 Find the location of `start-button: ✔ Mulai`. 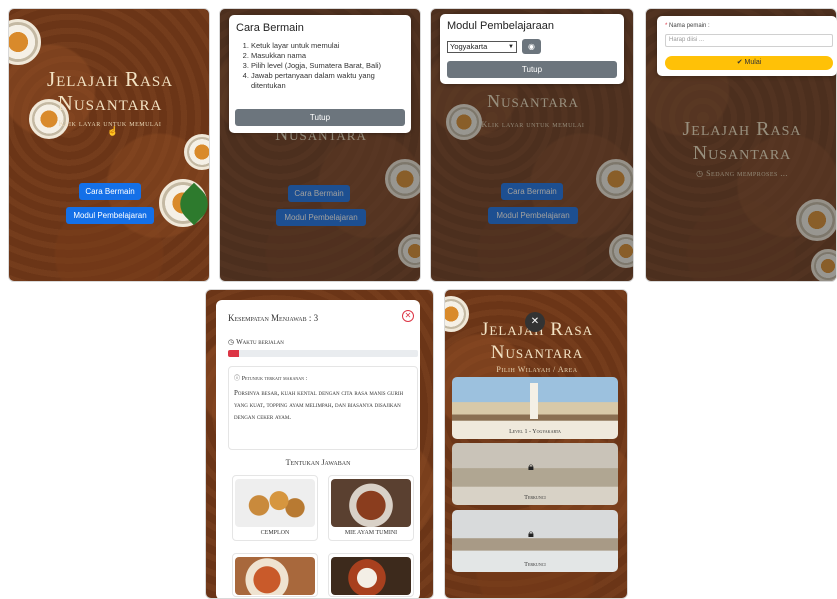

start-button: ✔ Mulai is located at coordinates (749, 63).